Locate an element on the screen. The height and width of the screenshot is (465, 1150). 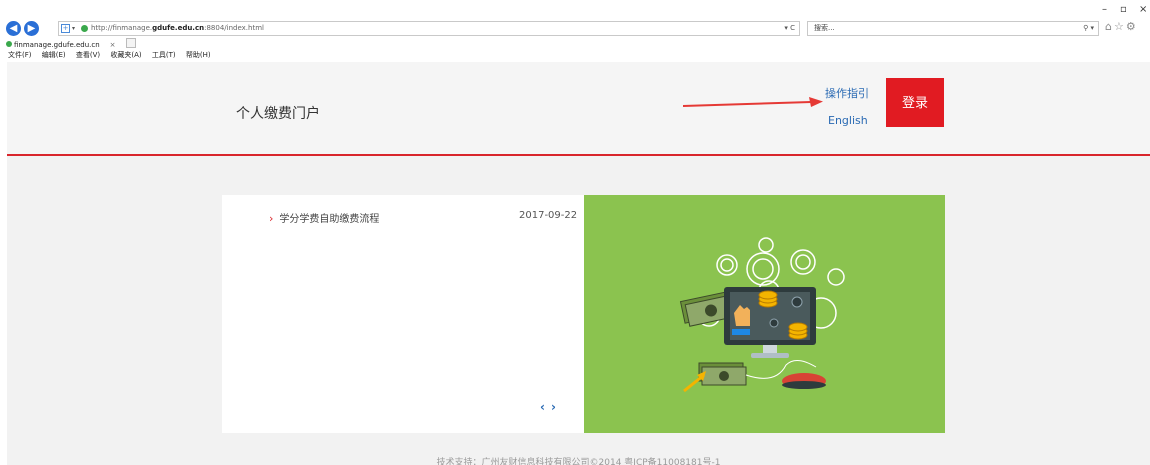
site-title: 个人缴费门户 is located at coordinates (278, 114).